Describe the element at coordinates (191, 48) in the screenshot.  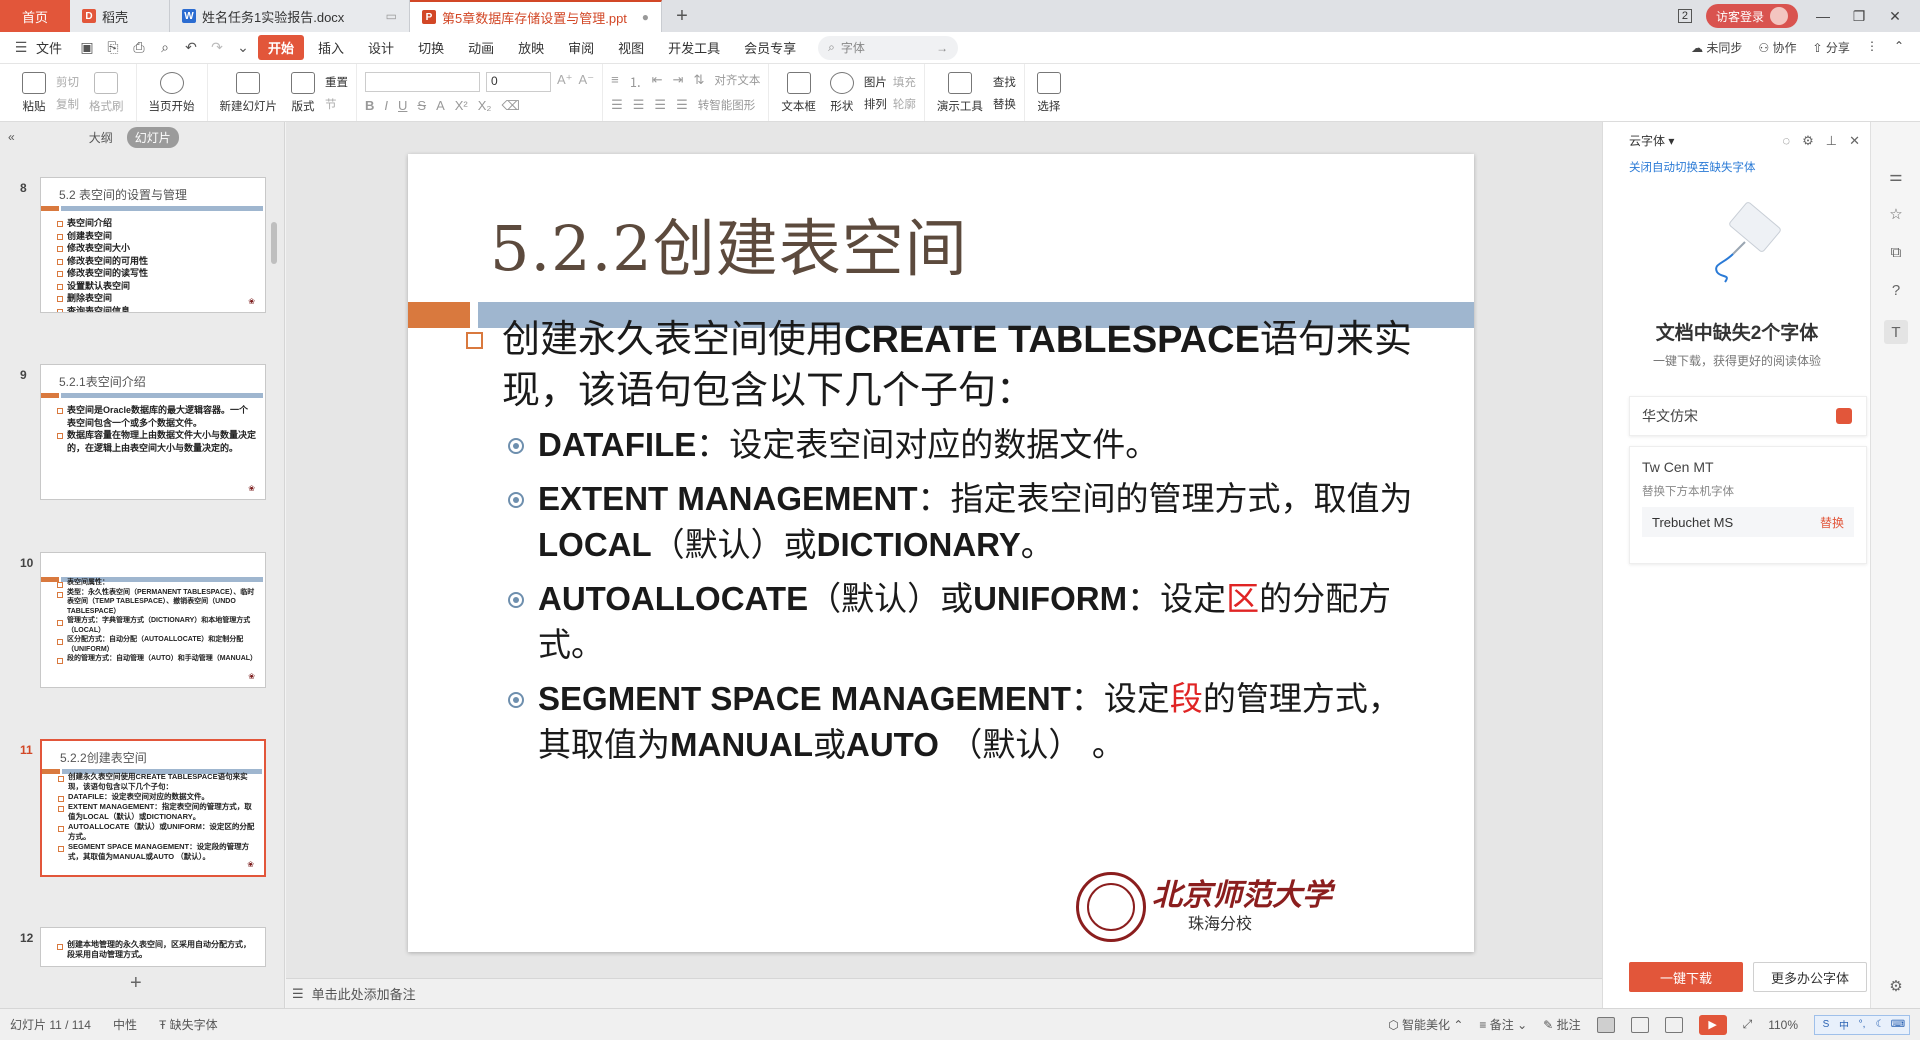
I see `undo-icon: ↶` at that location.